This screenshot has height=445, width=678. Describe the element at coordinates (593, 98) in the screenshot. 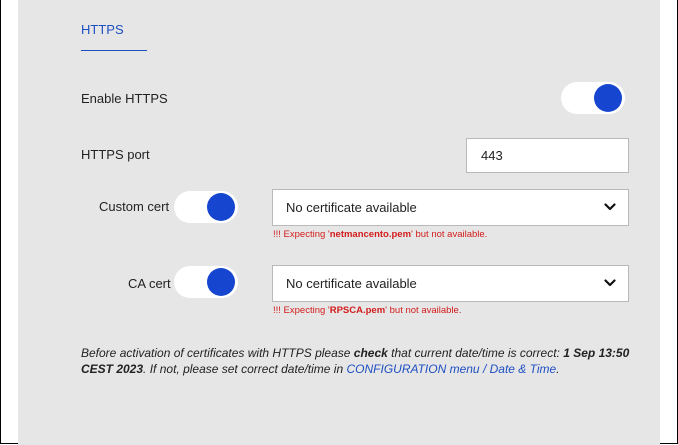

I see `enable-https-toggle` at that location.